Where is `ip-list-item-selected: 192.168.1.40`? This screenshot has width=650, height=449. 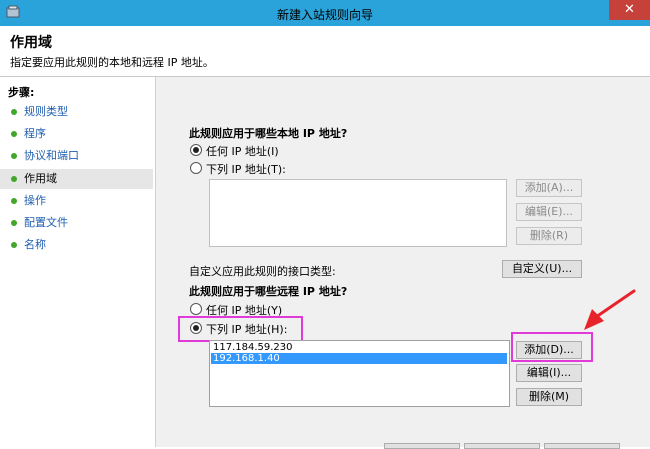
ip-list-item-selected: 192.168.1.40 is located at coordinates (359, 358).